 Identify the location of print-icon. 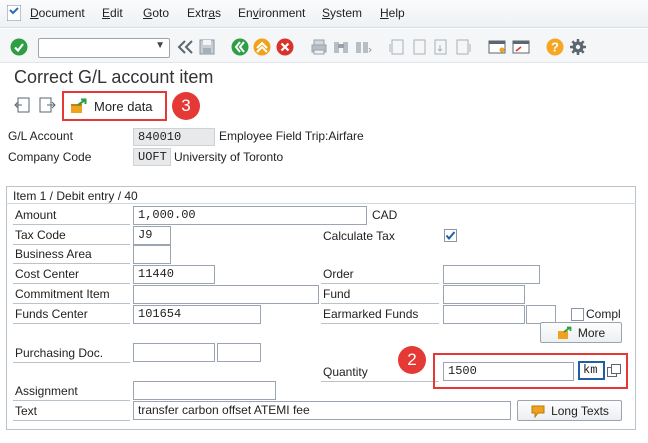
(319, 47).